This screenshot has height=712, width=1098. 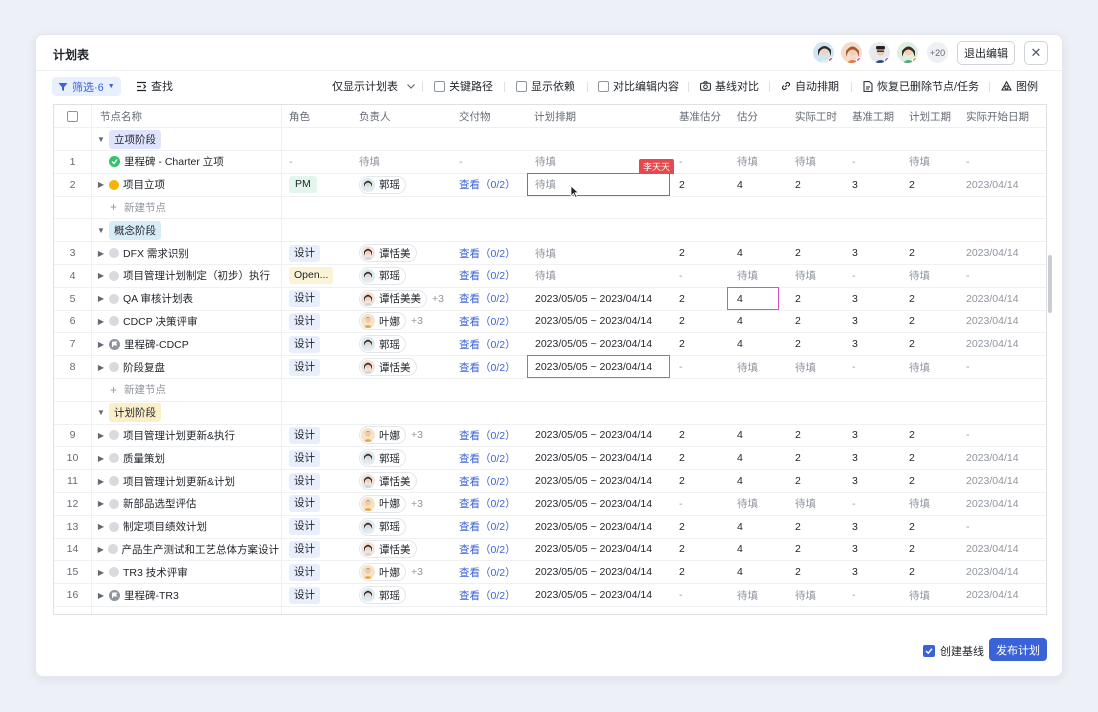 What do you see at coordinates (602, 116) in the screenshot?
I see `column-header: 计划排期` at bounding box center [602, 116].